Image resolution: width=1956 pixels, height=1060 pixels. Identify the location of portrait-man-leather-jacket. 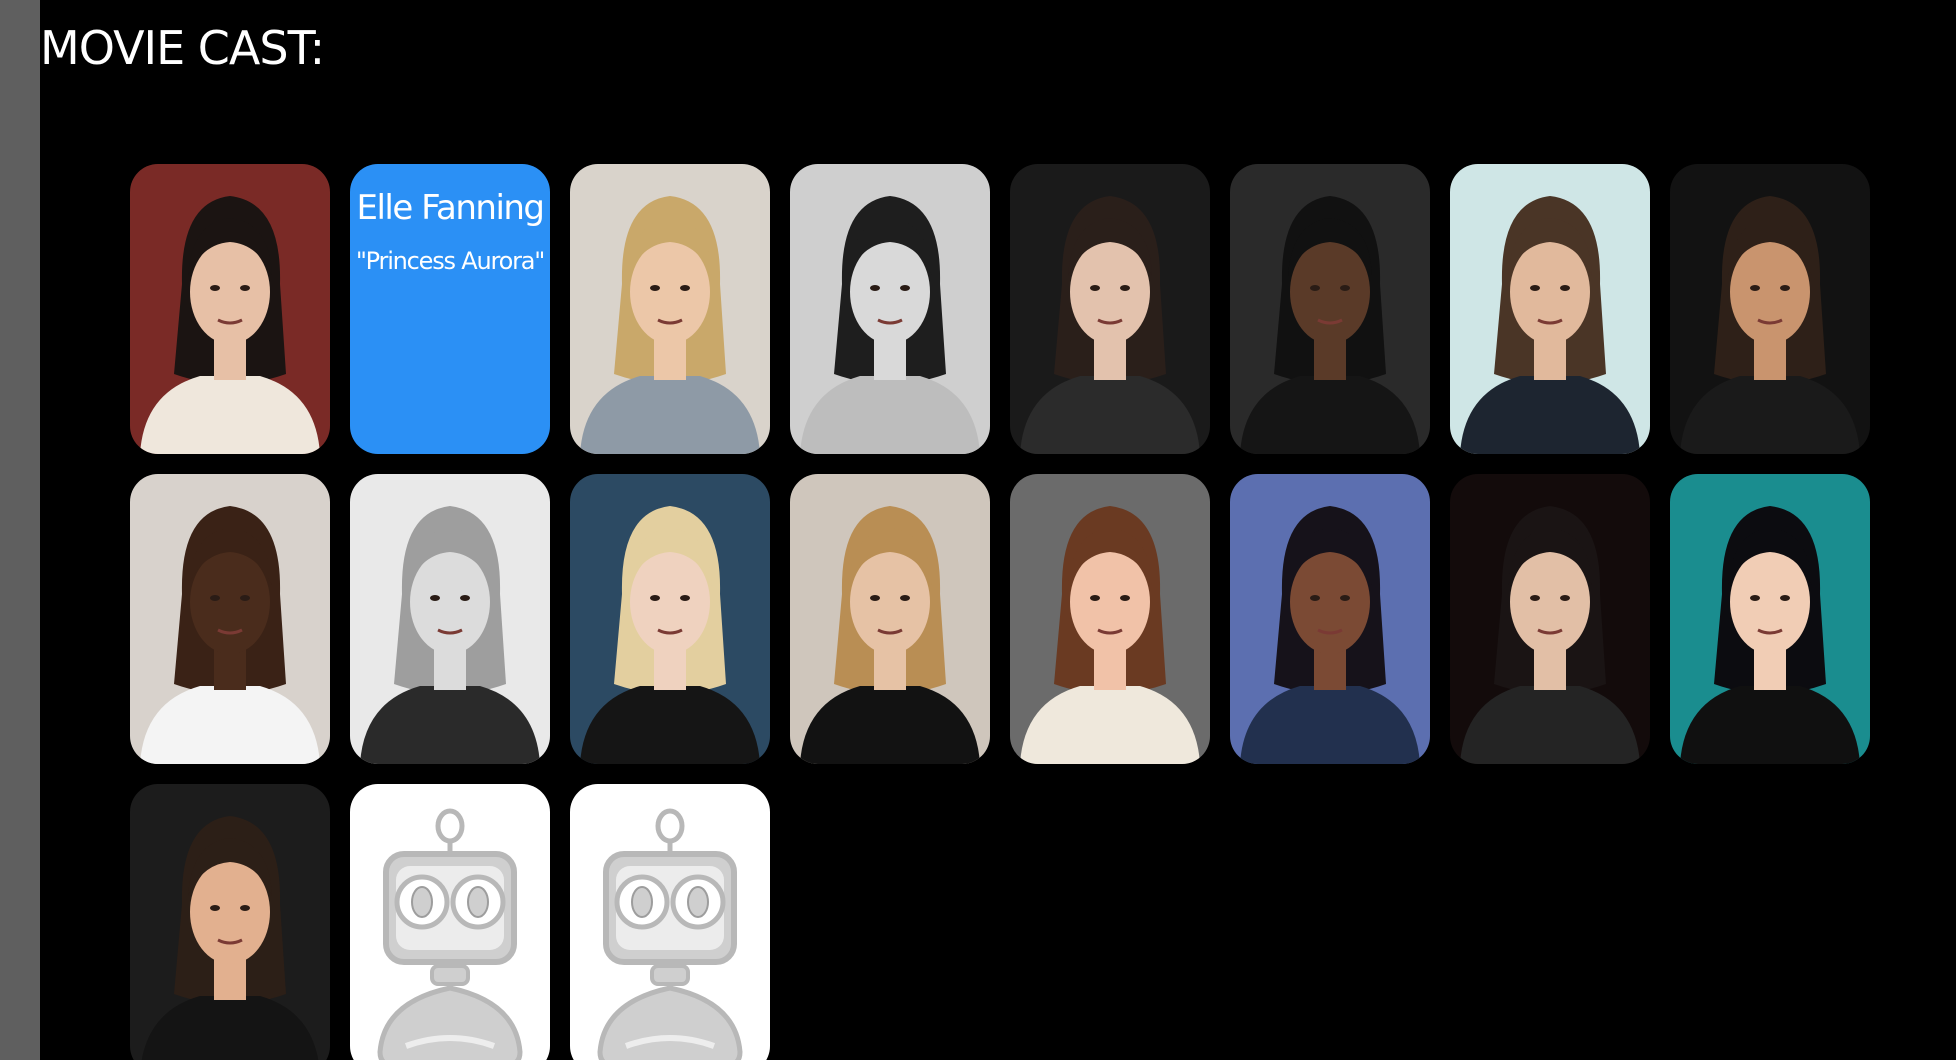
(1550, 309).